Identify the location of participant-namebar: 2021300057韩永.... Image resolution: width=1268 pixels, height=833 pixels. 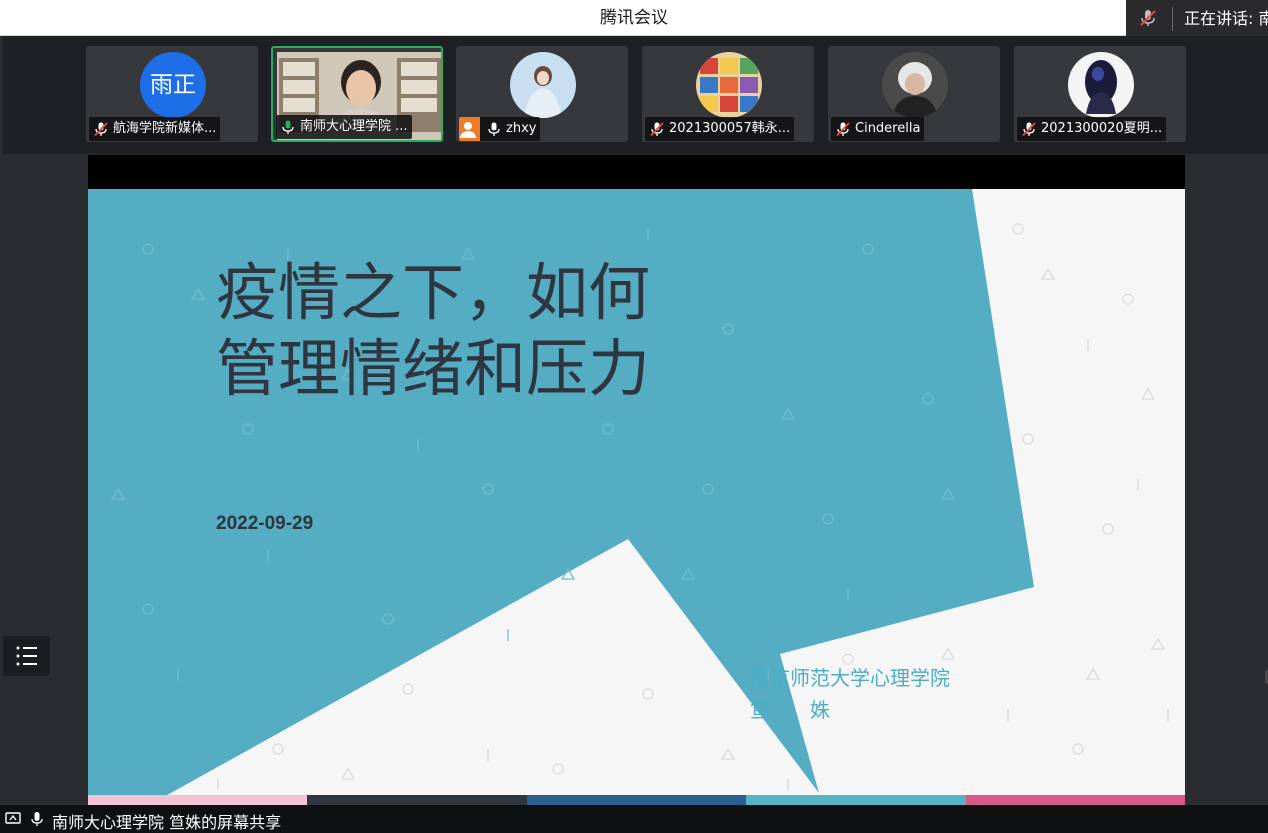
(720, 129).